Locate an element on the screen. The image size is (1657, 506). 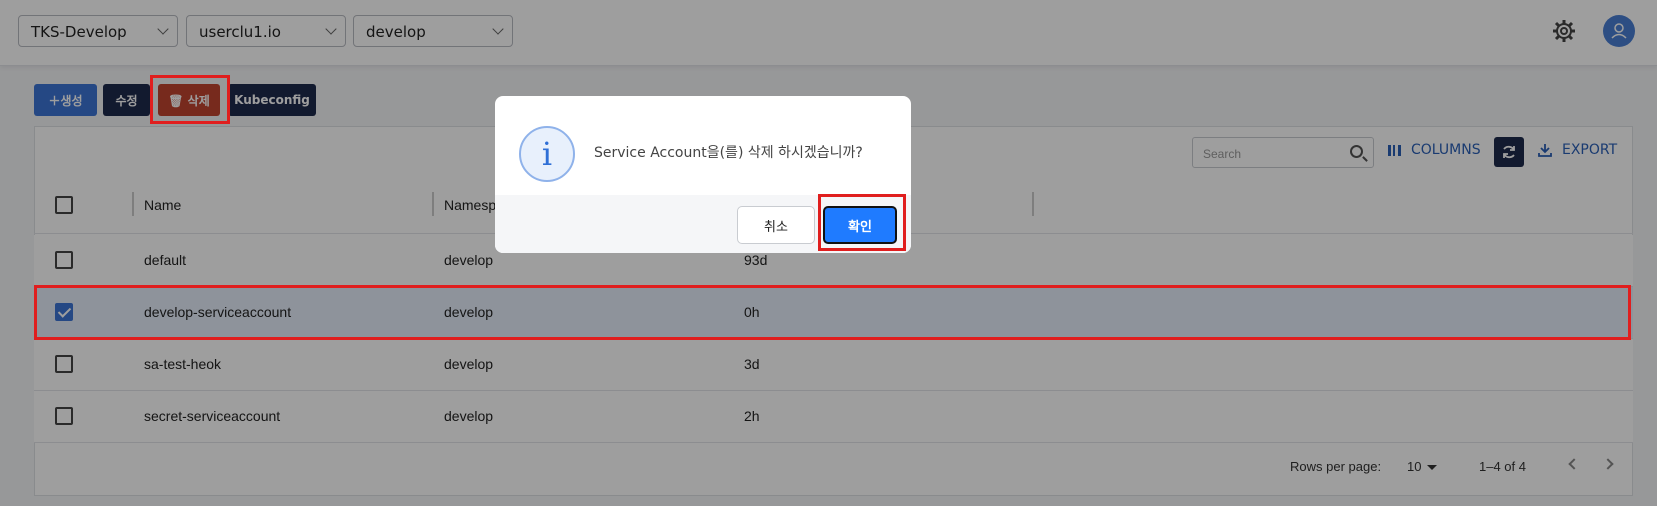
dialog-message: Service Account을(를) 삭제 하시겠습니까? is located at coordinates (728, 153).